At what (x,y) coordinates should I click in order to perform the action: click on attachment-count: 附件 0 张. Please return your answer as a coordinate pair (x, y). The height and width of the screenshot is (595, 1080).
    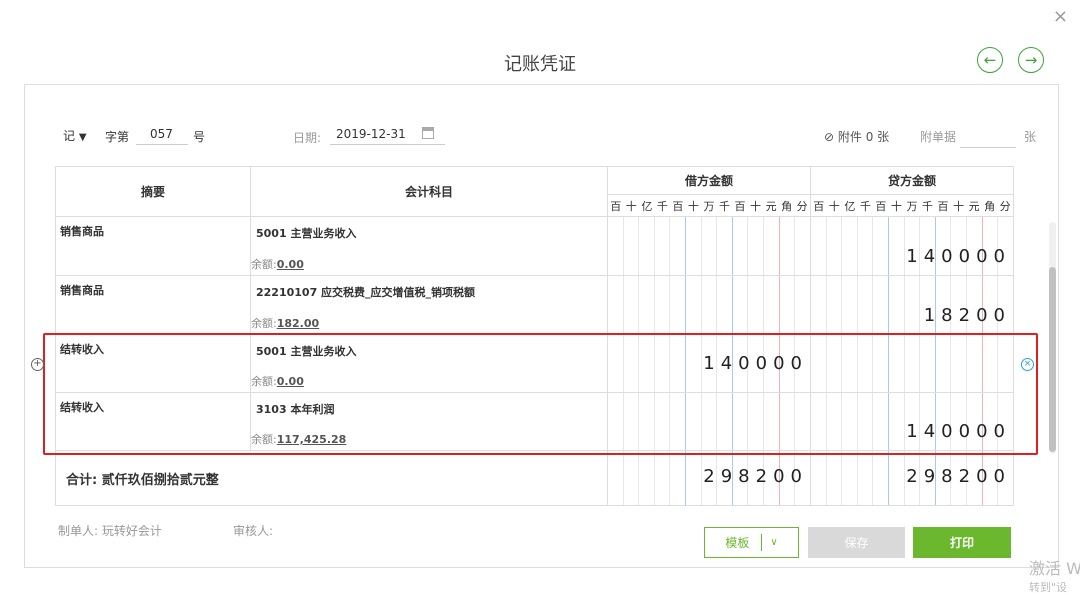
    Looking at the image, I should click on (863, 137).